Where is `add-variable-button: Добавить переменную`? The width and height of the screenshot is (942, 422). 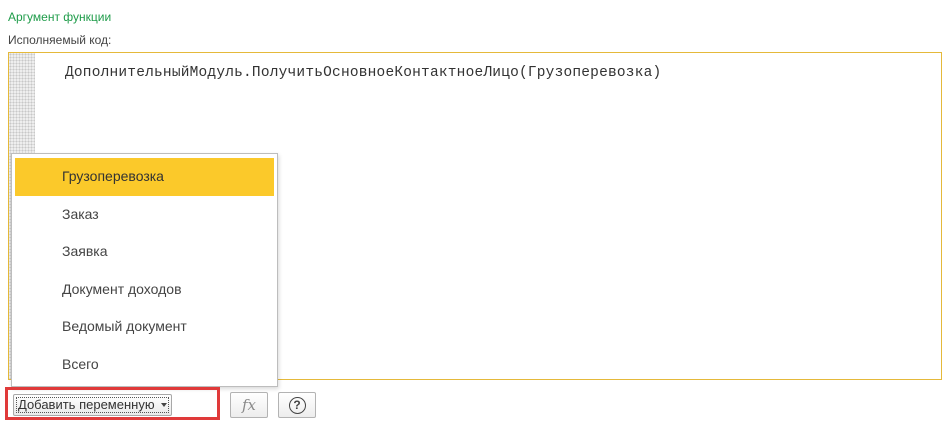 add-variable-button: Добавить переменную is located at coordinates (92, 405).